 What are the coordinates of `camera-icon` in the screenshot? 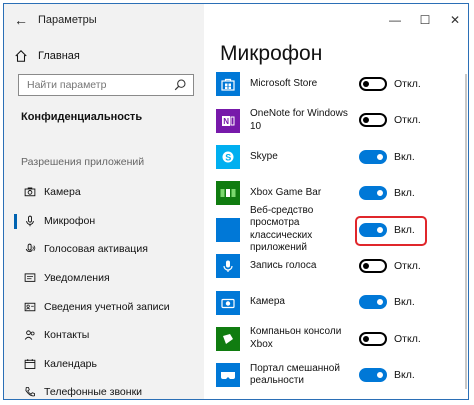 It's located at (30, 192).